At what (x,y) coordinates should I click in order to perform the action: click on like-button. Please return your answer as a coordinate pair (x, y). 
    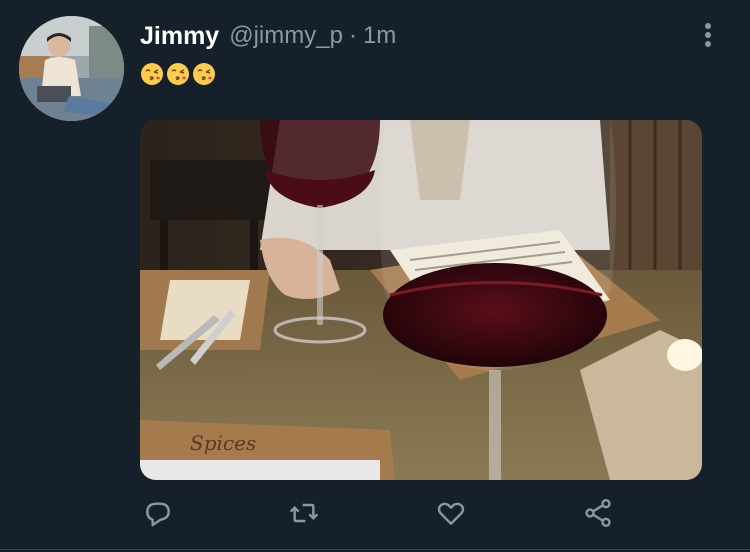
    Looking at the image, I should click on (451, 513).